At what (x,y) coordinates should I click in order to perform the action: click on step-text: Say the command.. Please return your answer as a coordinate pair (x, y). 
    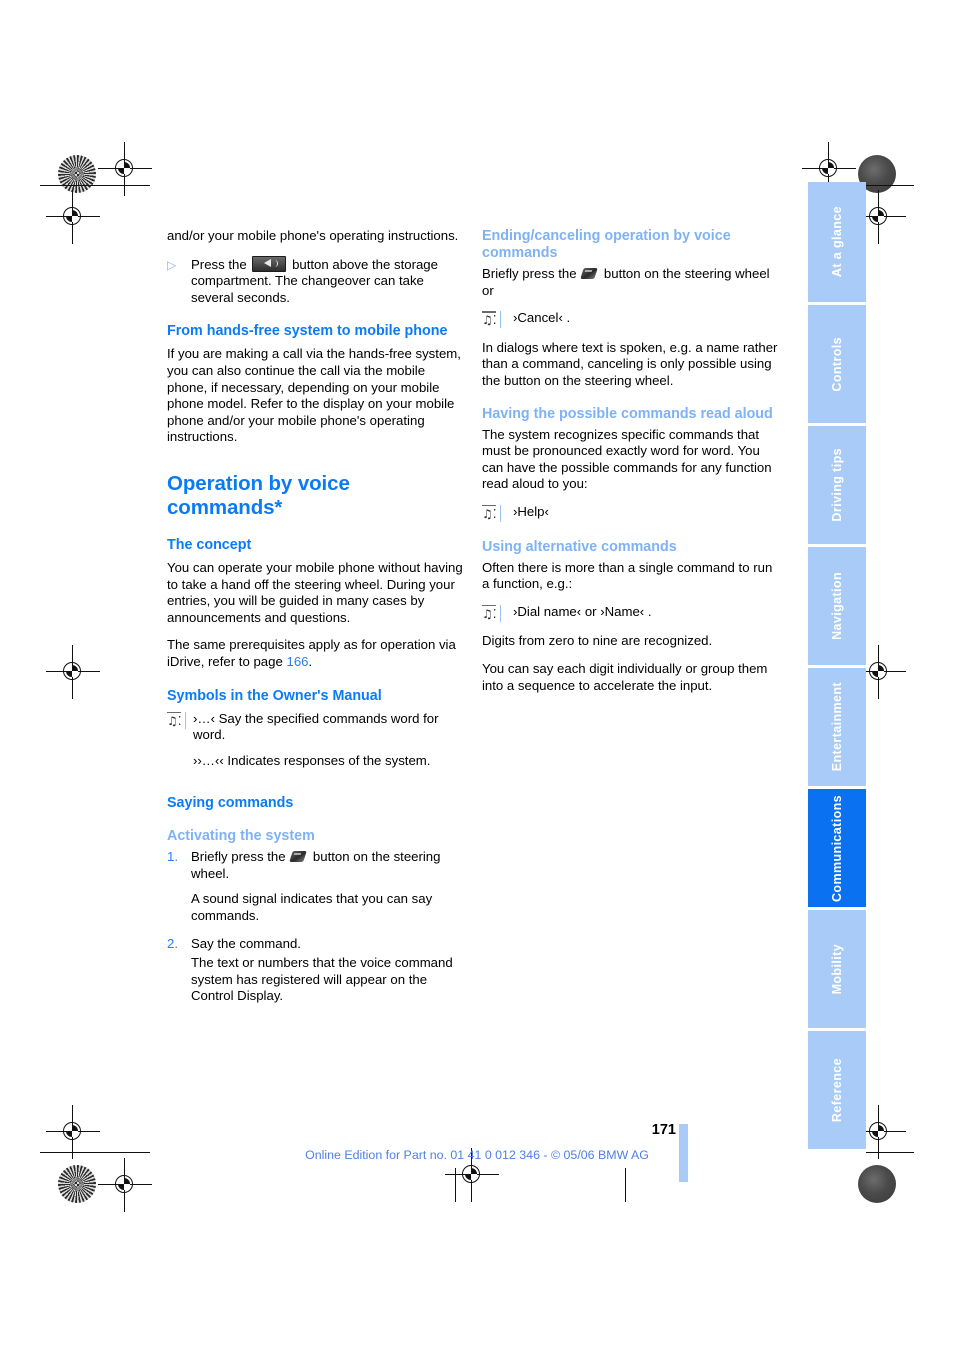
    Looking at the image, I should click on (246, 943).